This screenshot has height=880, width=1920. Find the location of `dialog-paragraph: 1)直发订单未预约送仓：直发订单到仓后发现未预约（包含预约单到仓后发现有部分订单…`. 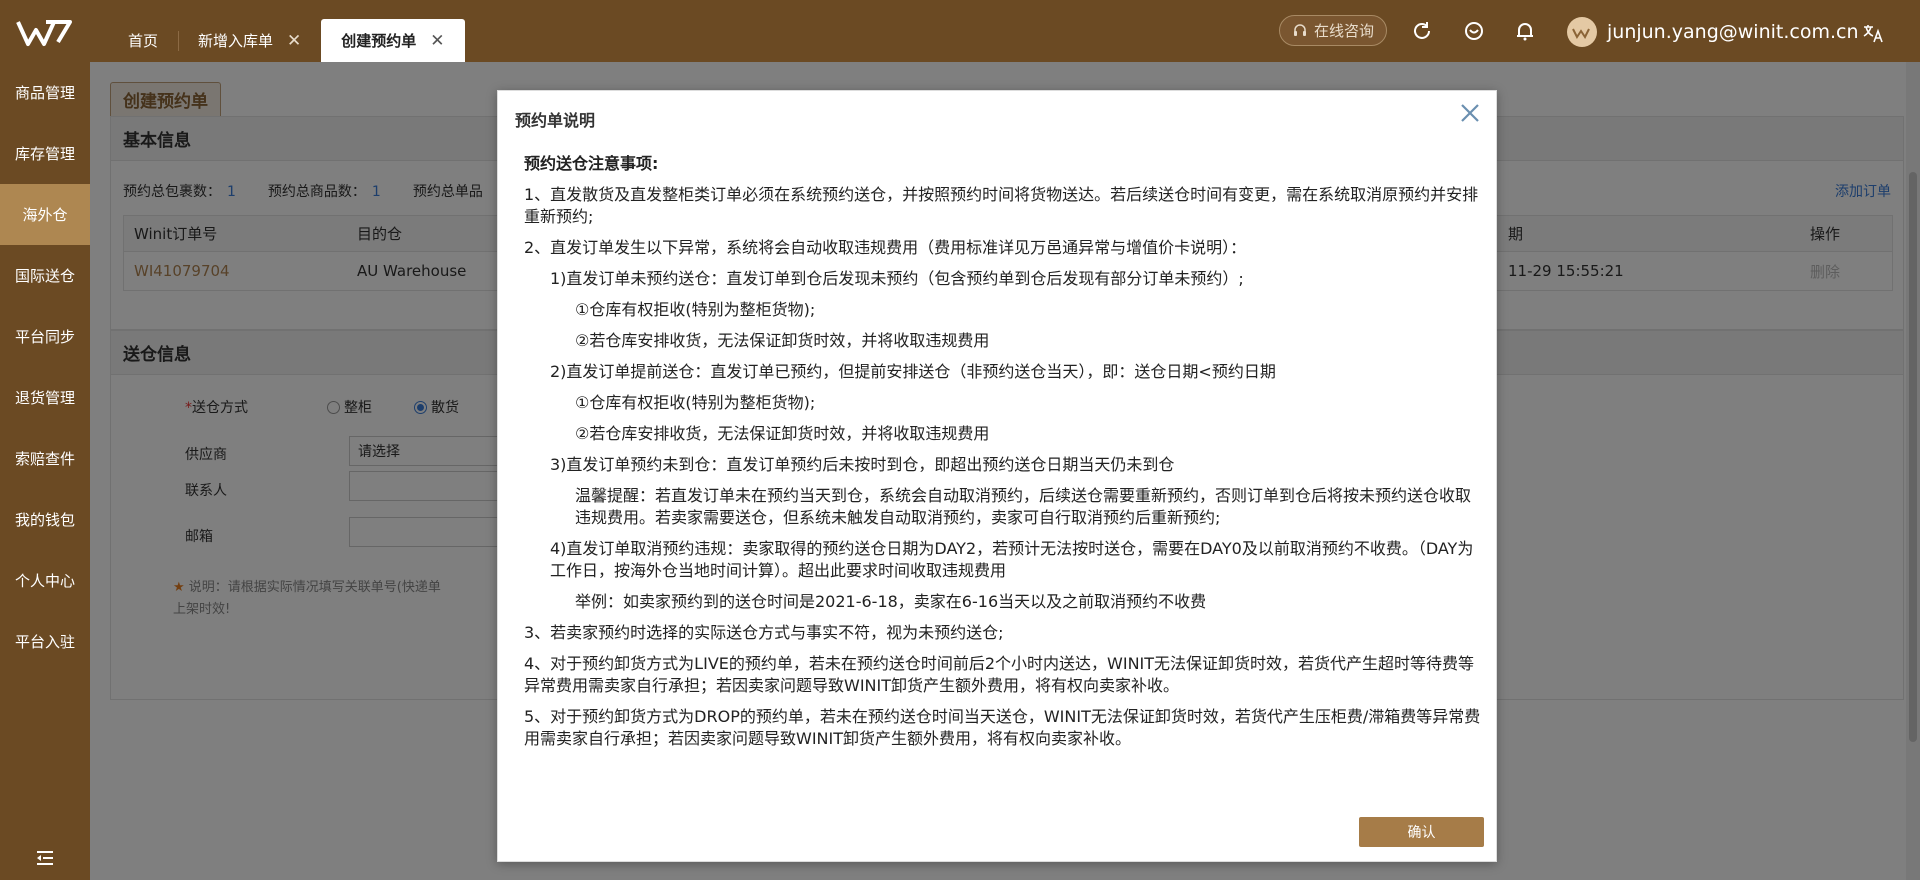

dialog-paragraph: 1)直发订单未预约送仓：直发订单到仓后发现未预约（包含预约单到仓后发现有部分订单… is located at coordinates (897, 278).